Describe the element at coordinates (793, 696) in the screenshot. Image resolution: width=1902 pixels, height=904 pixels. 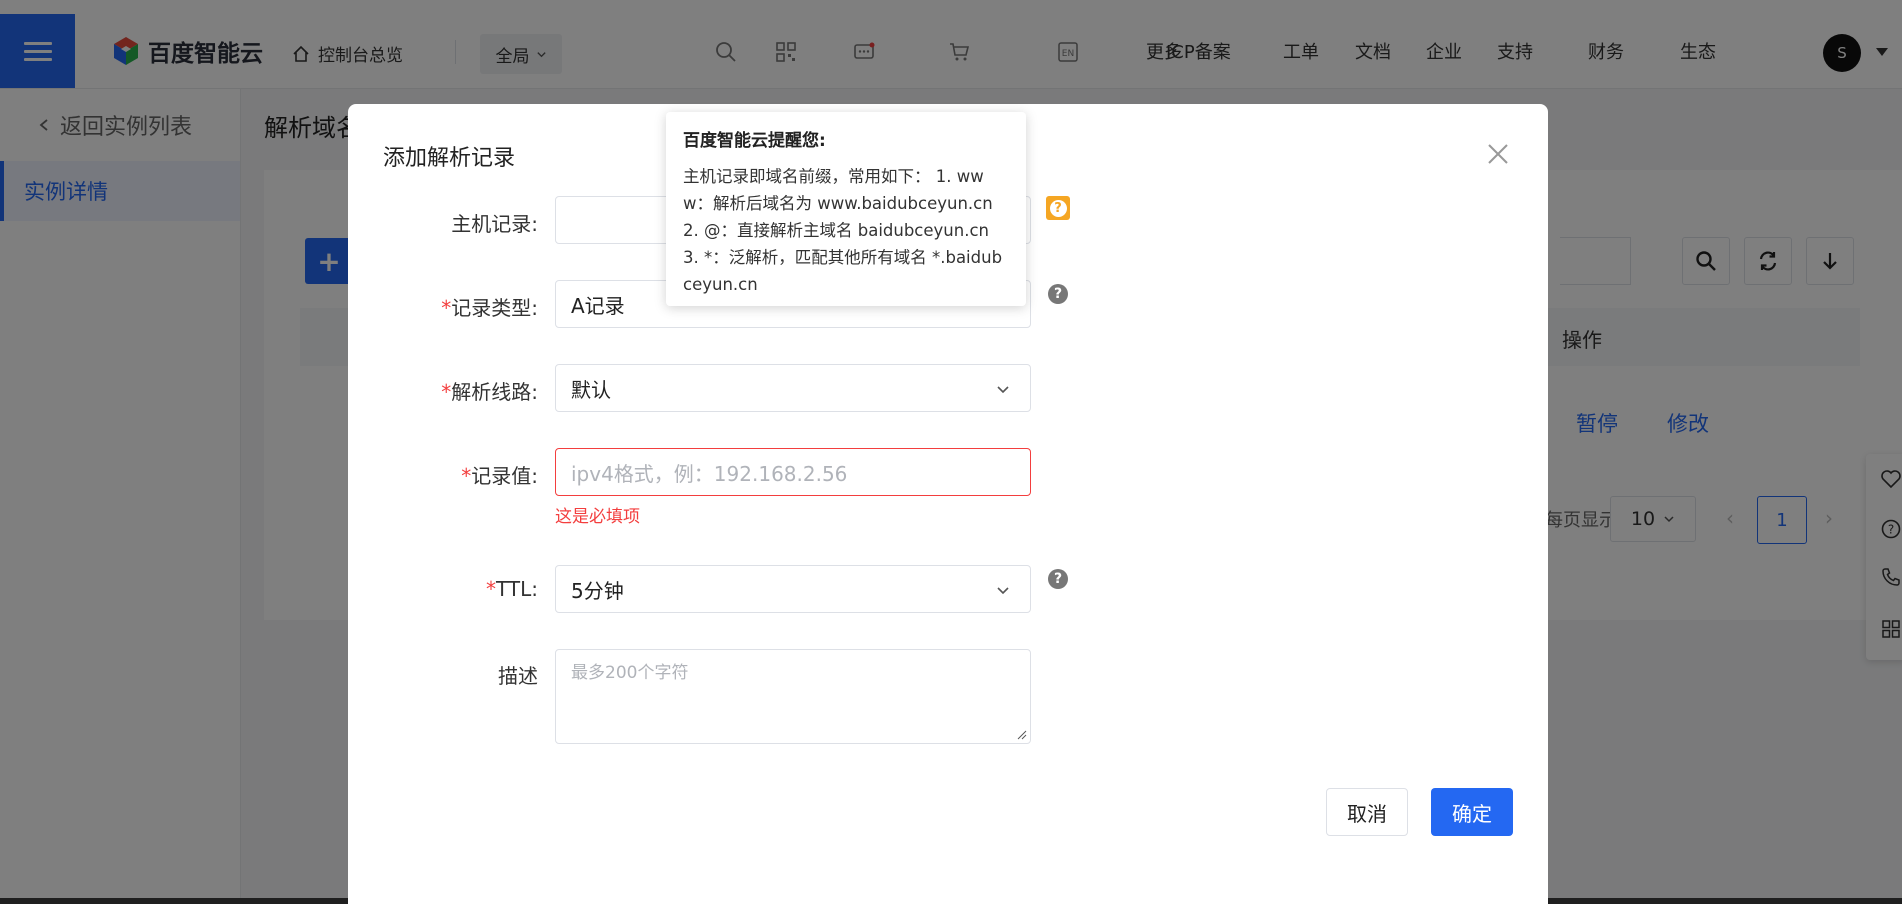
I see `description-textarea: 最多200个字符` at that location.